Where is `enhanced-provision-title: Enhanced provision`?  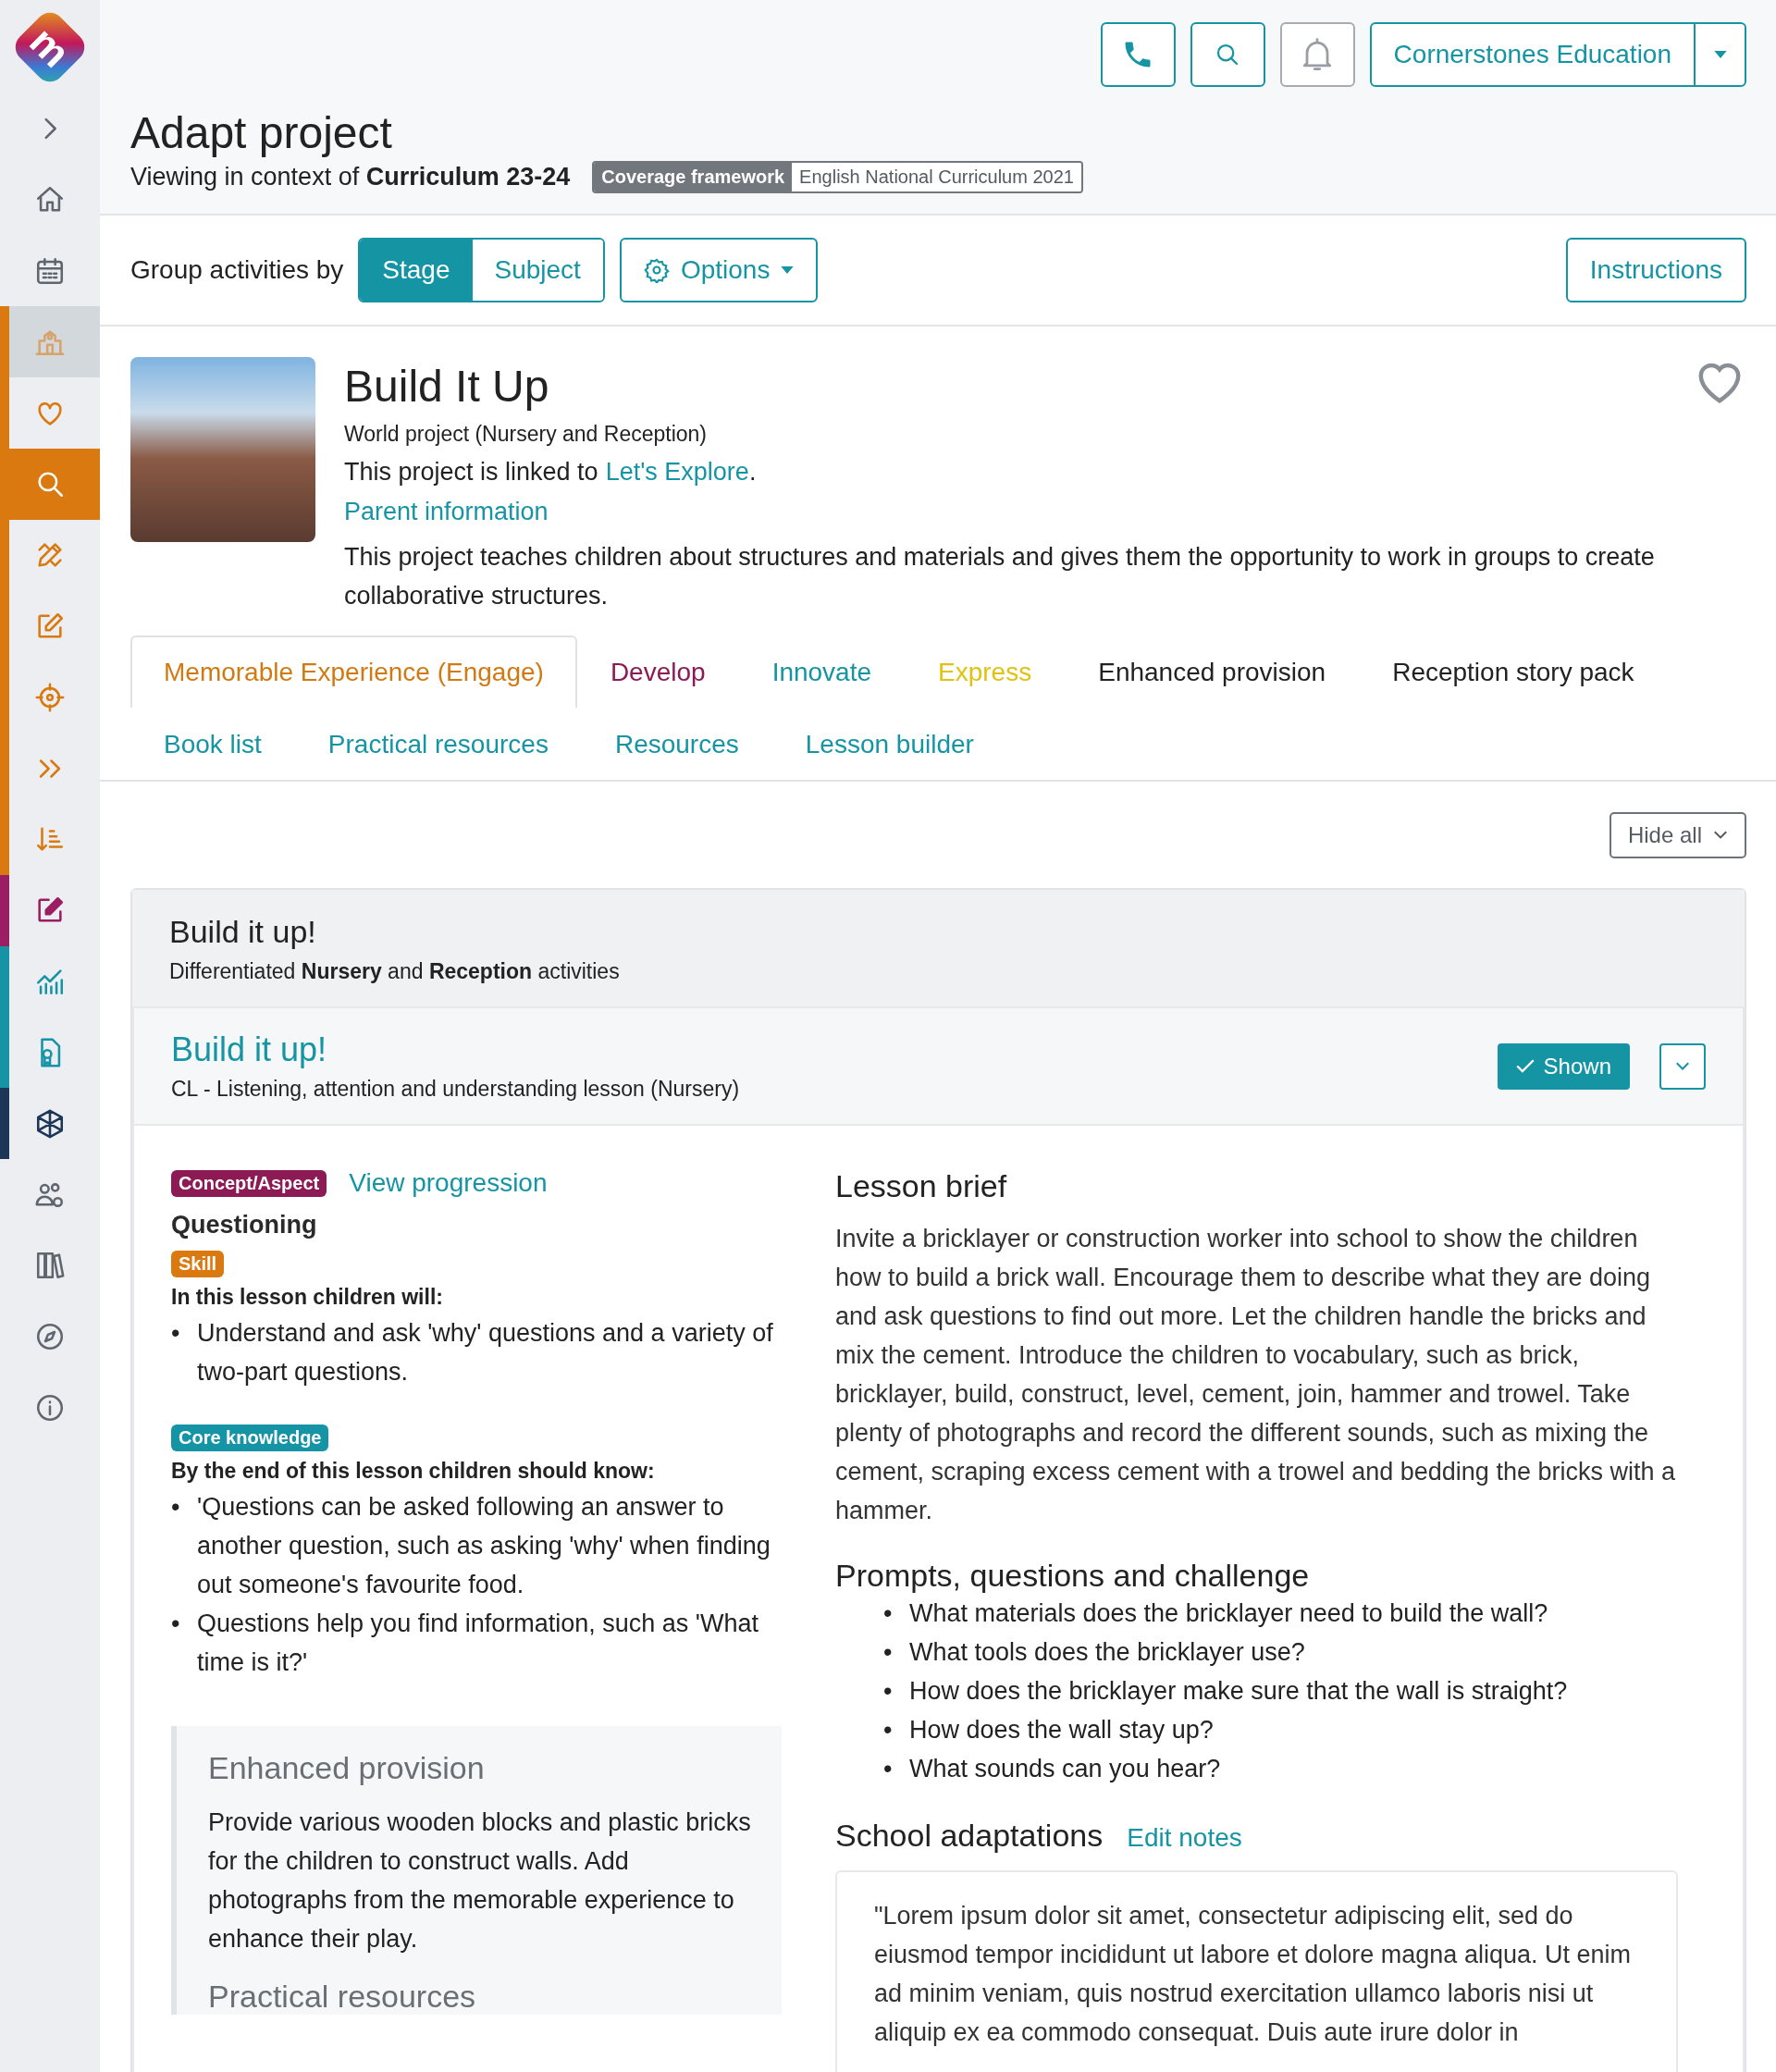
enhanced-provision-title: Enhanced provision is located at coordinates (347, 1768).